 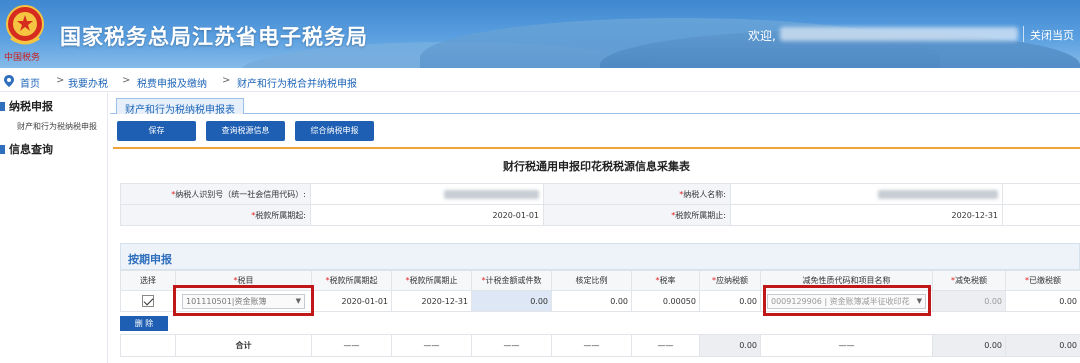 I want to click on row-period-end: 2020-12-31, so click(x=431, y=301).